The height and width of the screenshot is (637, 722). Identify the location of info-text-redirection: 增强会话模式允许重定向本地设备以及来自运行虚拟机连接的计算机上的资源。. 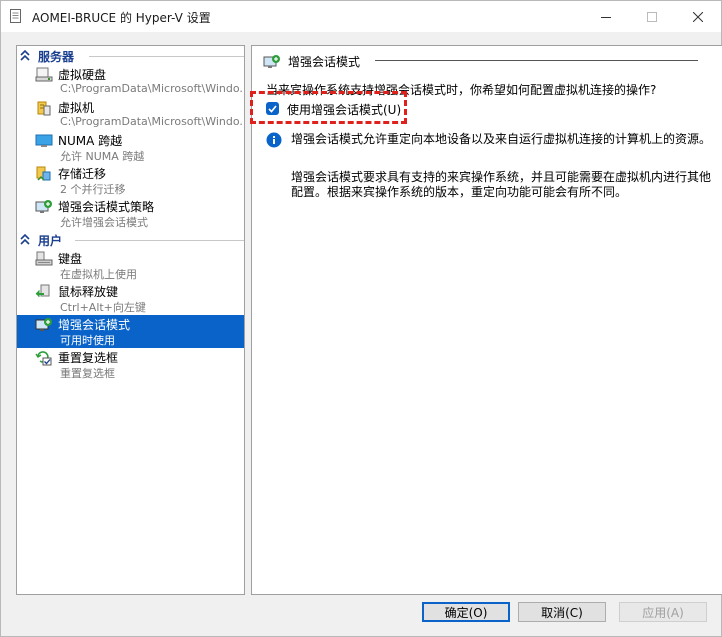
(501, 139).